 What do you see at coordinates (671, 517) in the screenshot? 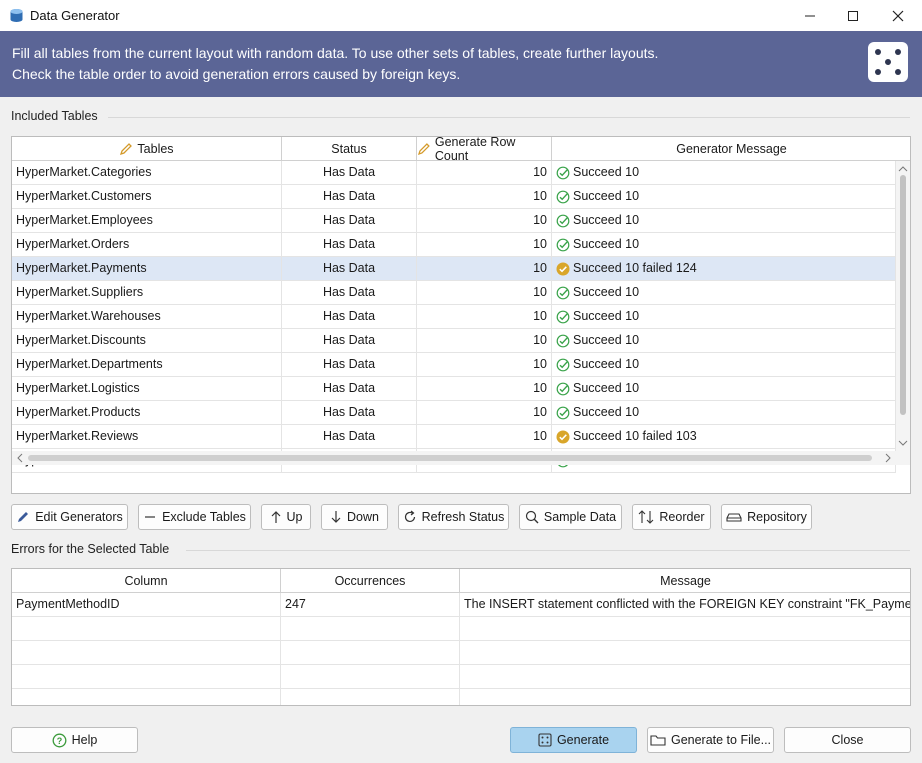
I see `reorder-button: Reorder` at bounding box center [671, 517].